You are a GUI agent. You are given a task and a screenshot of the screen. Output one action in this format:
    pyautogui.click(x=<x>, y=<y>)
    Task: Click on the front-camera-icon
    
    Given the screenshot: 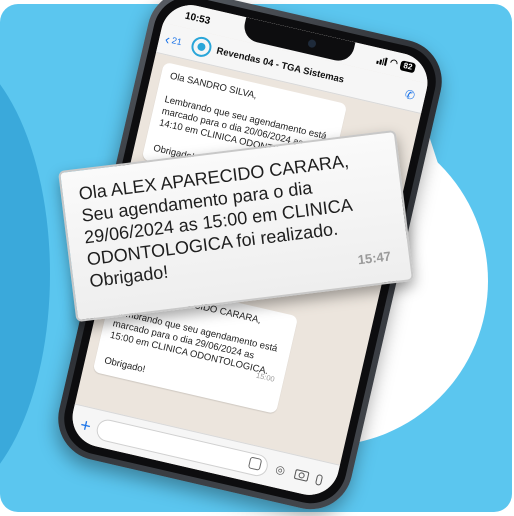 What is the action you would take?
    pyautogui.click(x=312, y=43)
    